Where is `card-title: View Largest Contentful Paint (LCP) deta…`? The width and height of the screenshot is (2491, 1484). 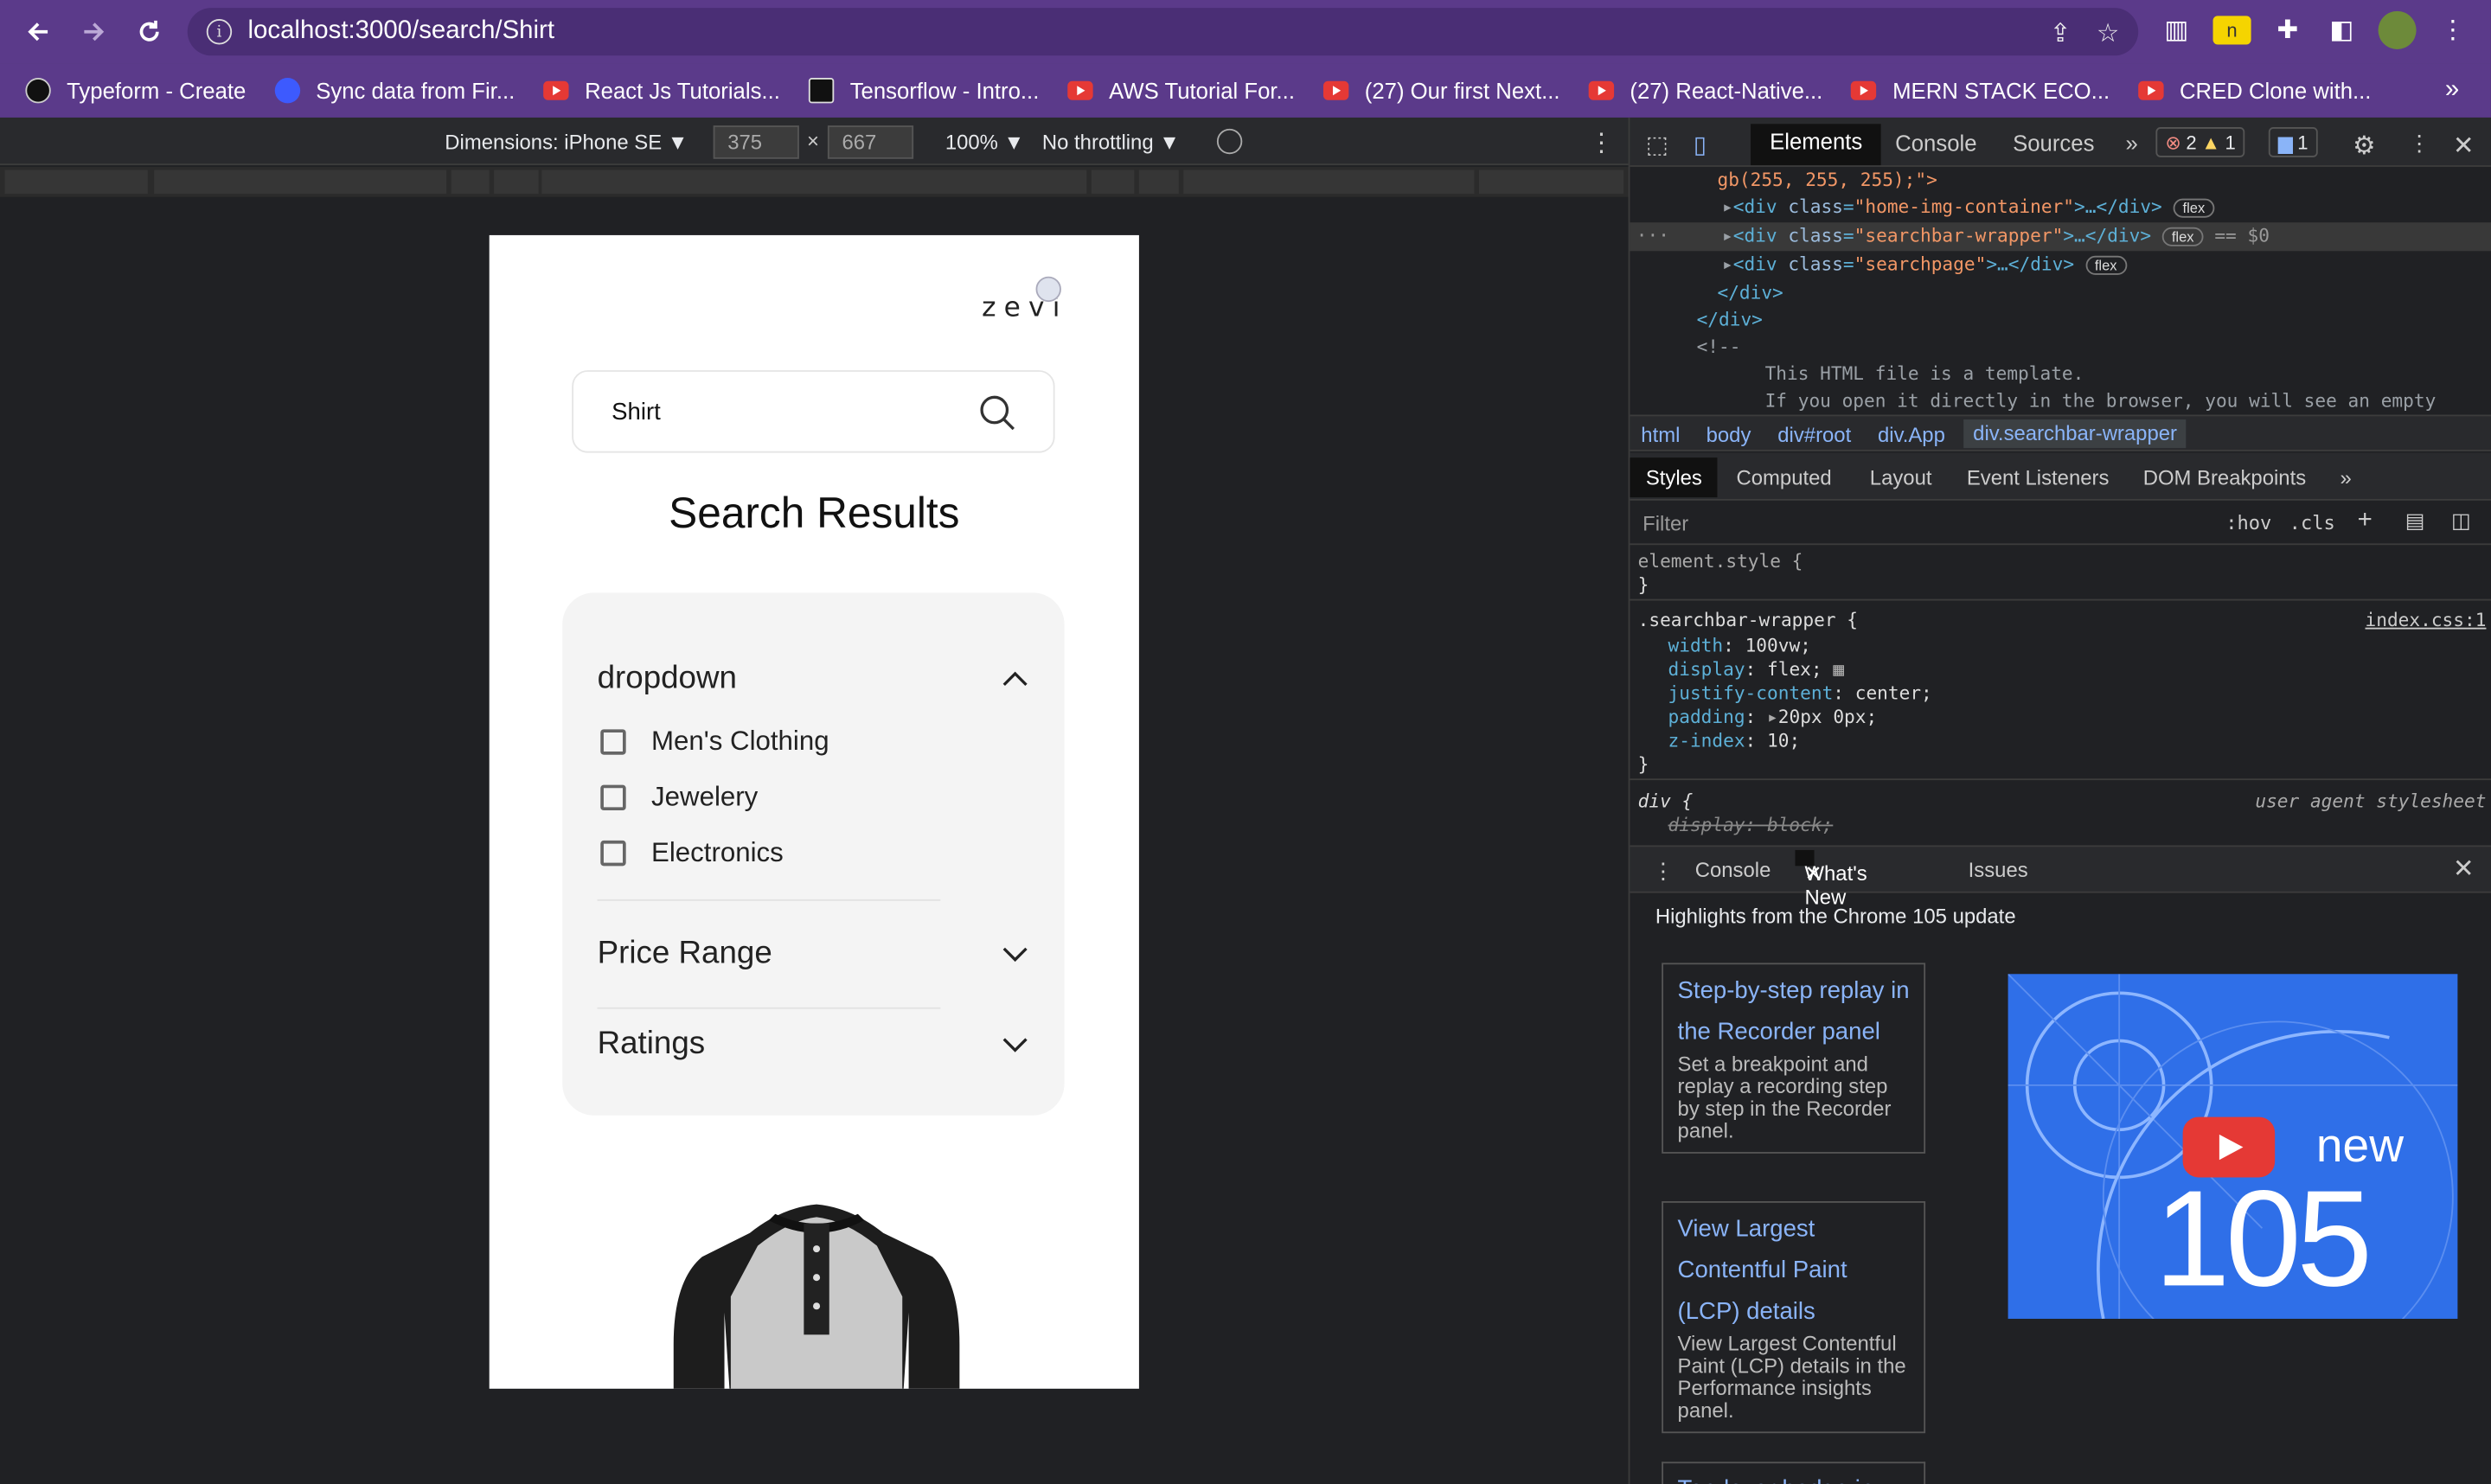
card-title: View Largest Contentful Paint (LCP) deta… is located at coordinates (1794, 1271).